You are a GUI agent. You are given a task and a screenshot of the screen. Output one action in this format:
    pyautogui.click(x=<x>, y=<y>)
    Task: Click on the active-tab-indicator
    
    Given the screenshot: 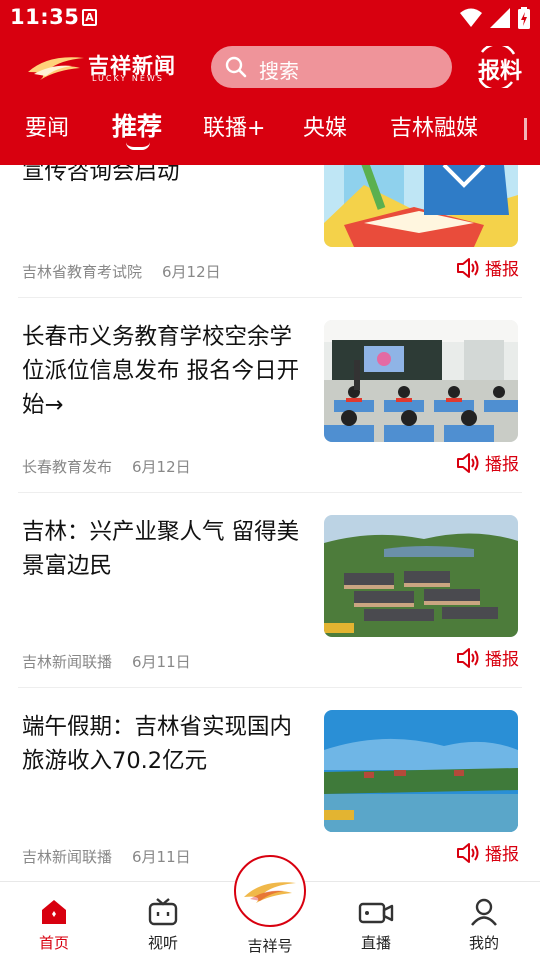 What is the action you would take?
    pyautogui.click(x=138, y=146)
    